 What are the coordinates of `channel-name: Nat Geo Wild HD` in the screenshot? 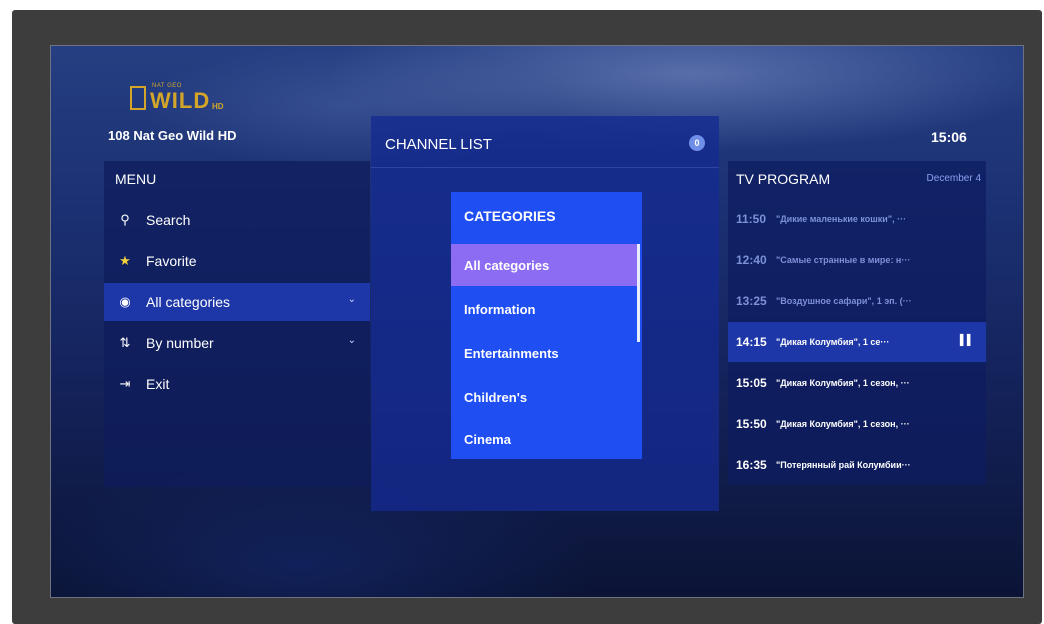 It's located at (185, 135).